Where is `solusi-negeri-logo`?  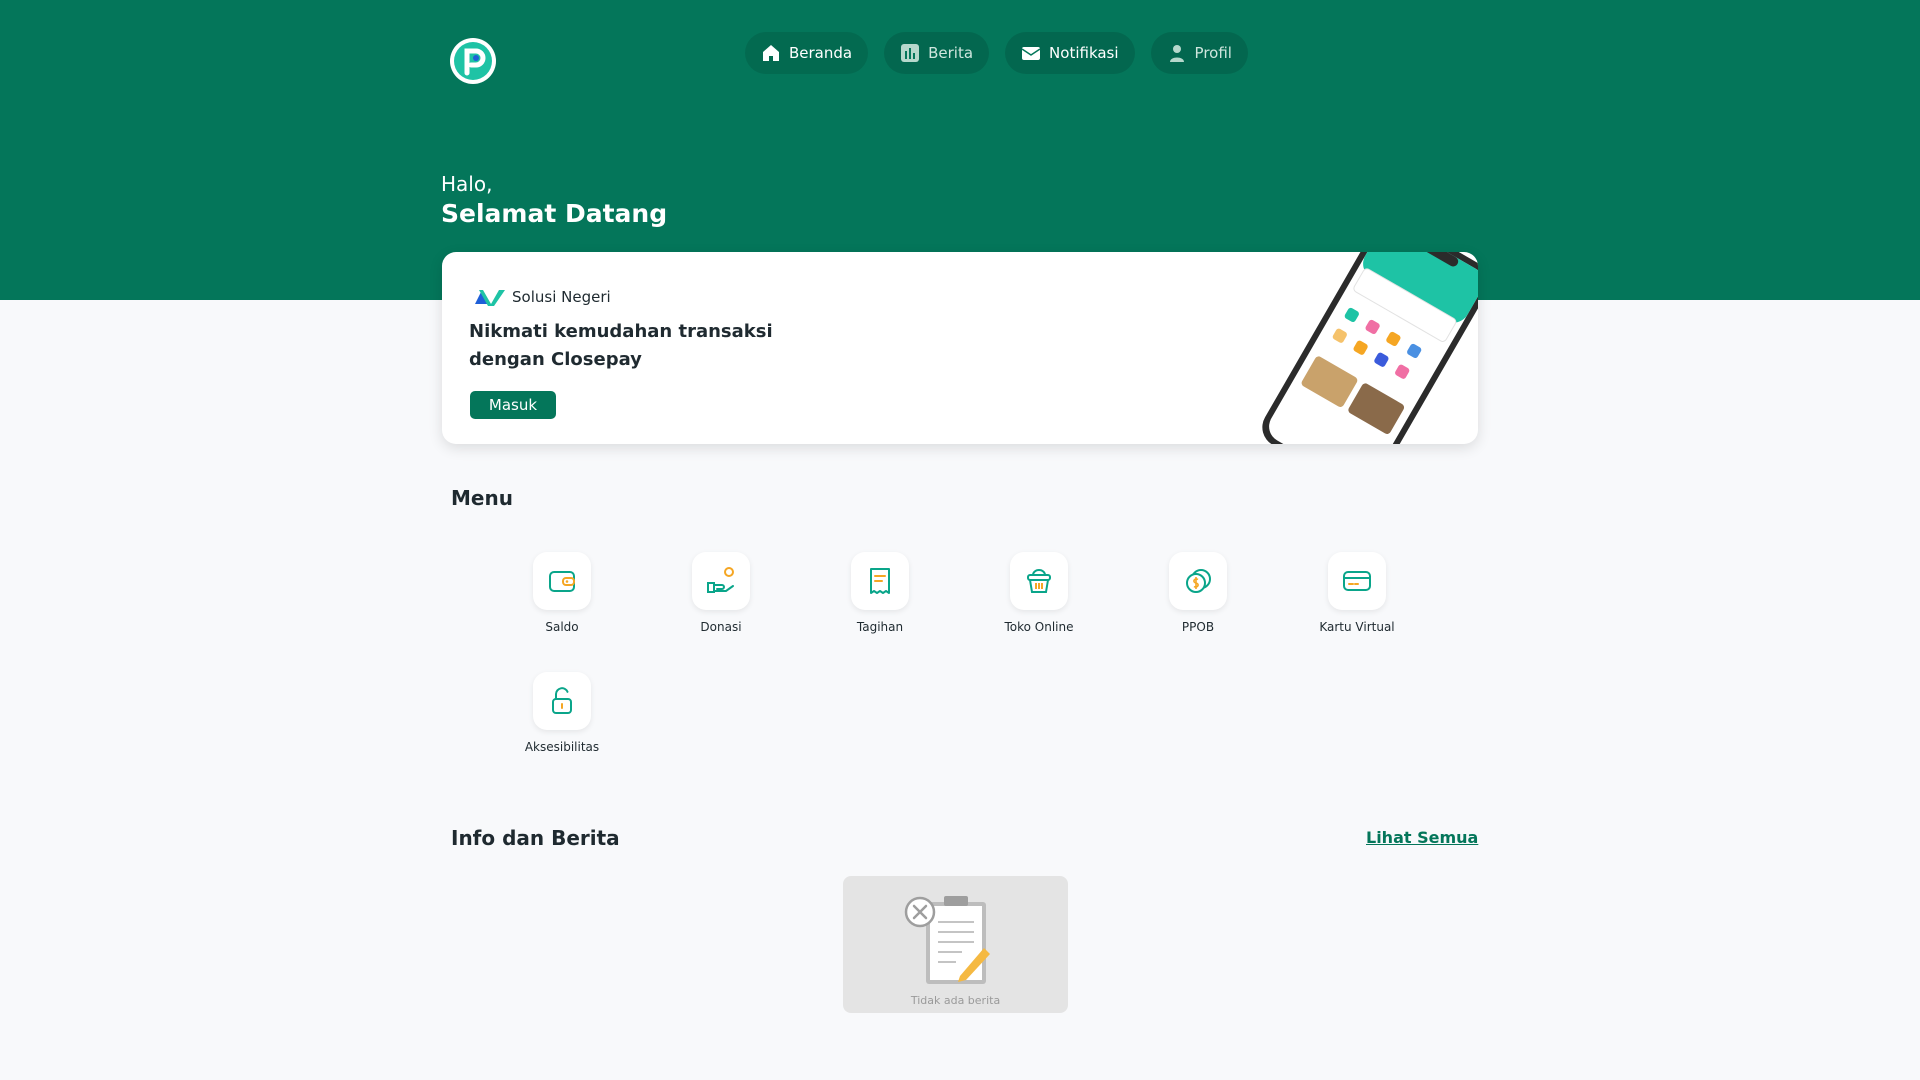
solusi-negeri-logo is located at coordinates (490, 298).